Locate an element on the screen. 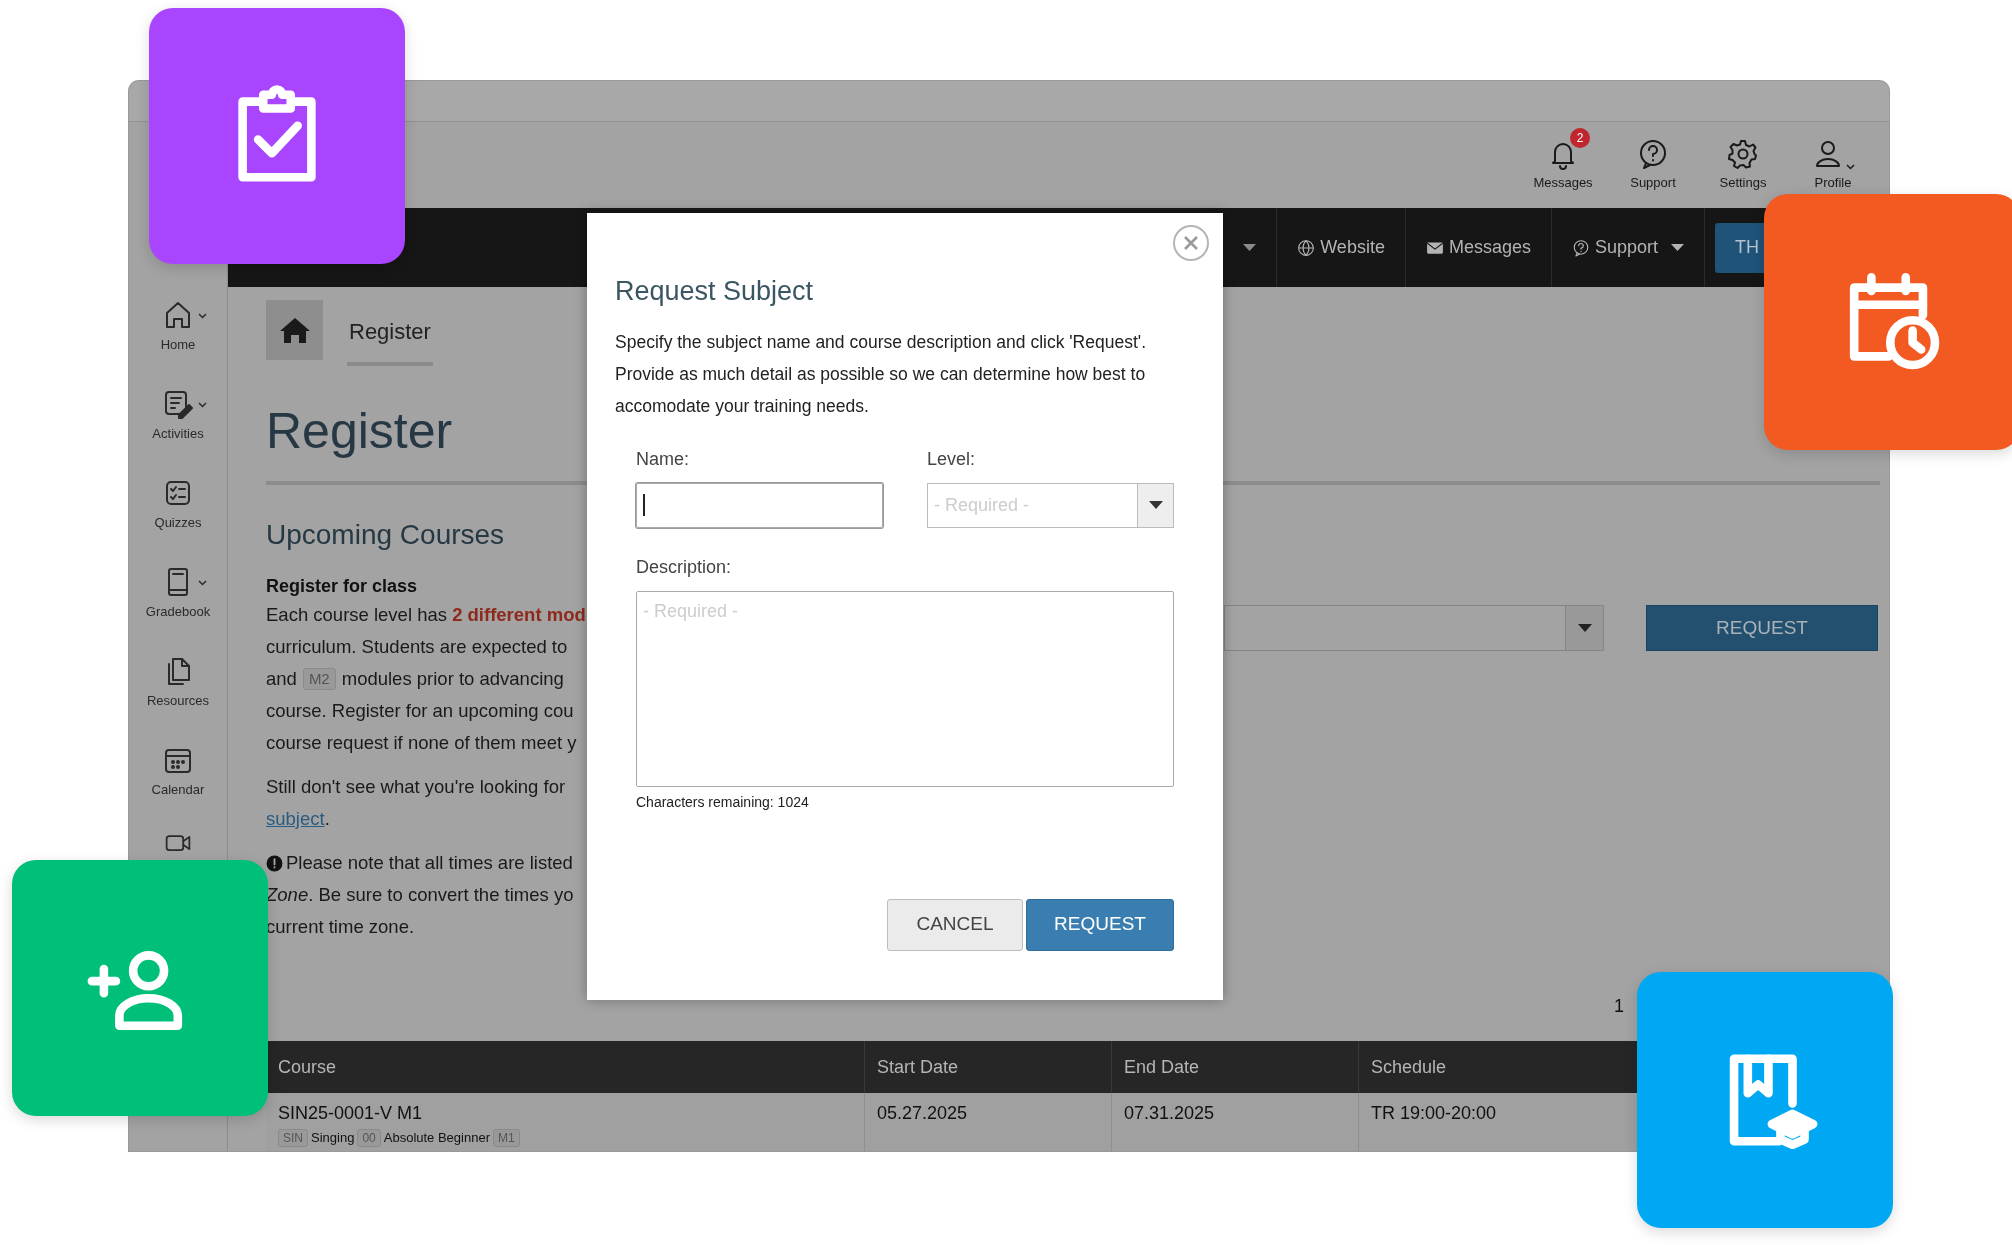  toolbar-button: Settings is located at coordinates (1743, 165).